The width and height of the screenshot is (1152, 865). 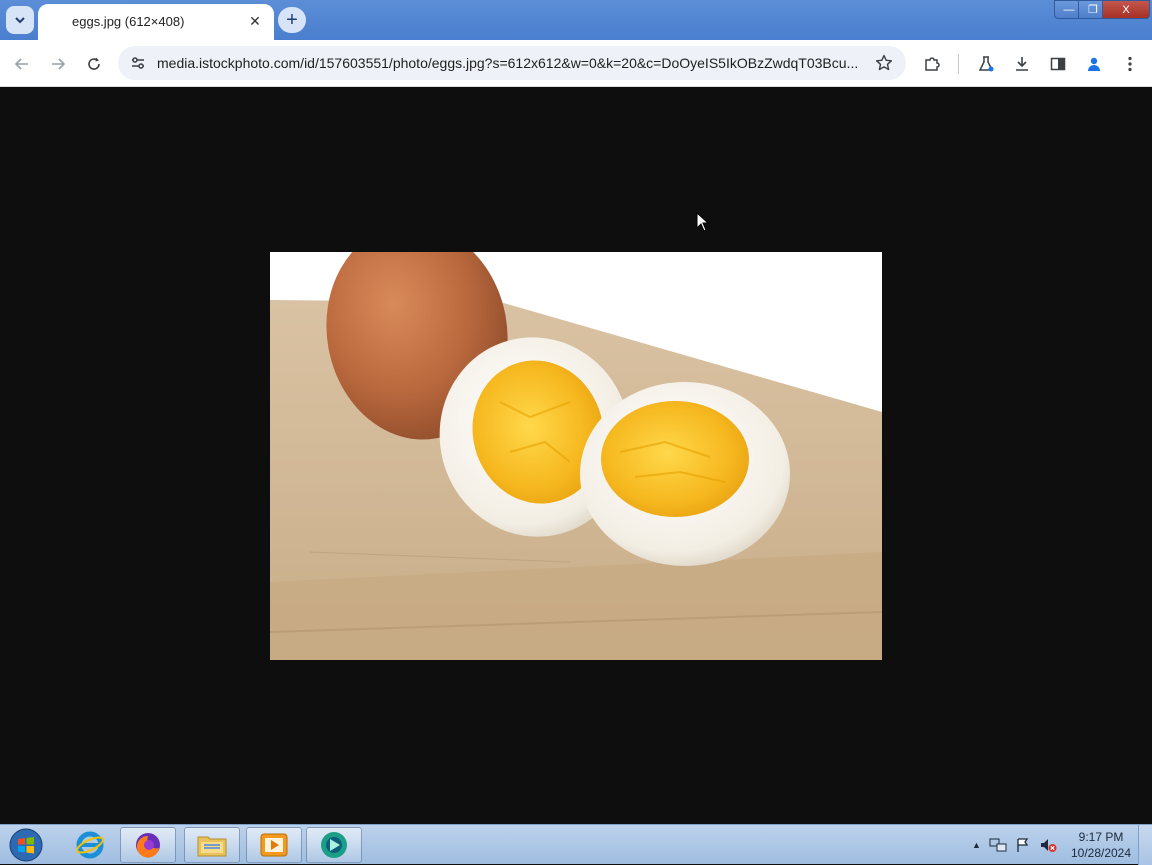 I want to click on taskbar-file-explorer, so click(x=212, y=845).